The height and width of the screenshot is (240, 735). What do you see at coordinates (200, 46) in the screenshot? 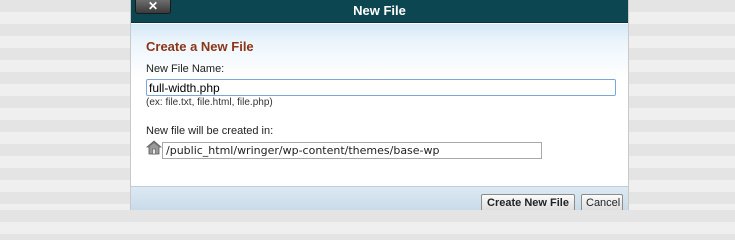
I see `form-heading: Create a New File` at bounding box center [200, 46].